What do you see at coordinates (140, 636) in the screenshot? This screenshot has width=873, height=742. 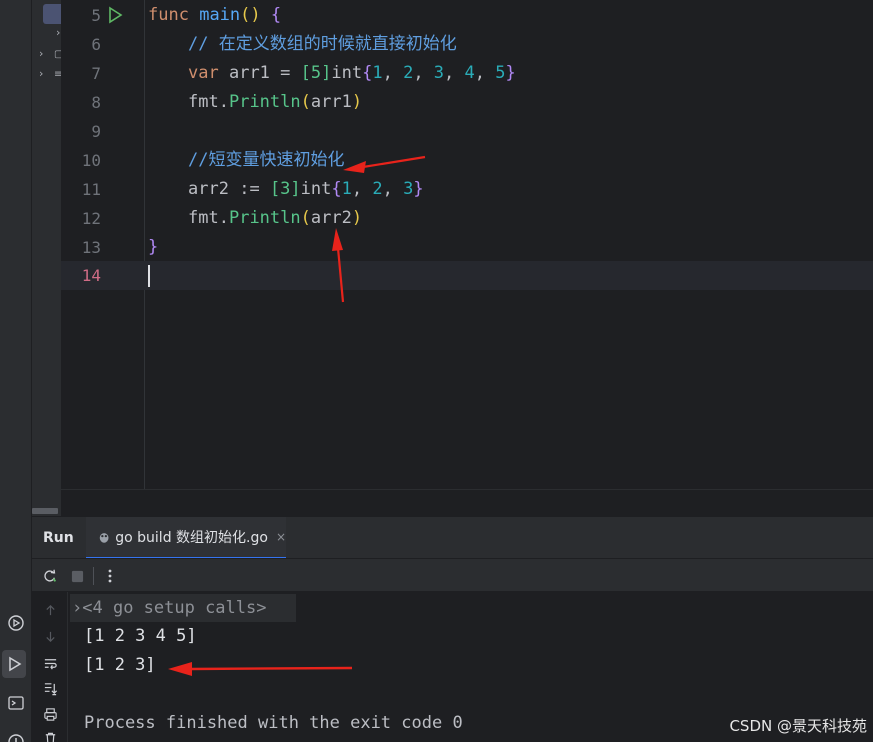 I see `console-output-line: [1 2 3 4 5]` at bounding box center [140, 636].